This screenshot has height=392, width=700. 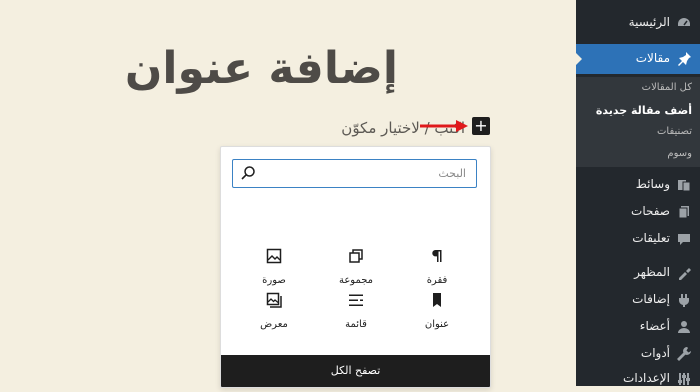 What do you see at coordinates (684, 327) in the screenshot?
I see `users-icon` at bounding box center [684, 327].